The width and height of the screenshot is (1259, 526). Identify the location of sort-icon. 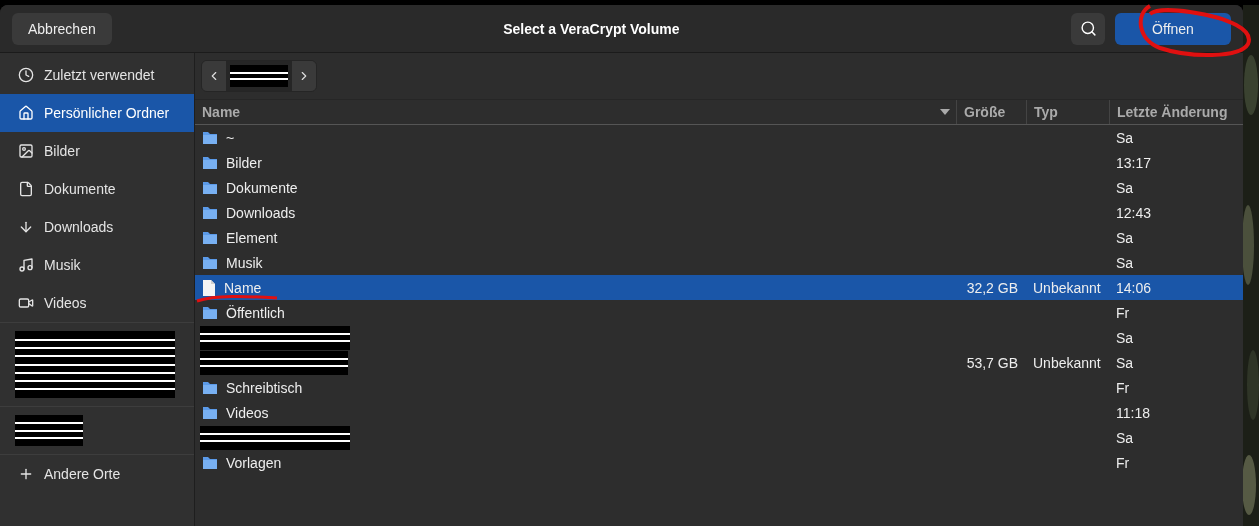
(945, 112).